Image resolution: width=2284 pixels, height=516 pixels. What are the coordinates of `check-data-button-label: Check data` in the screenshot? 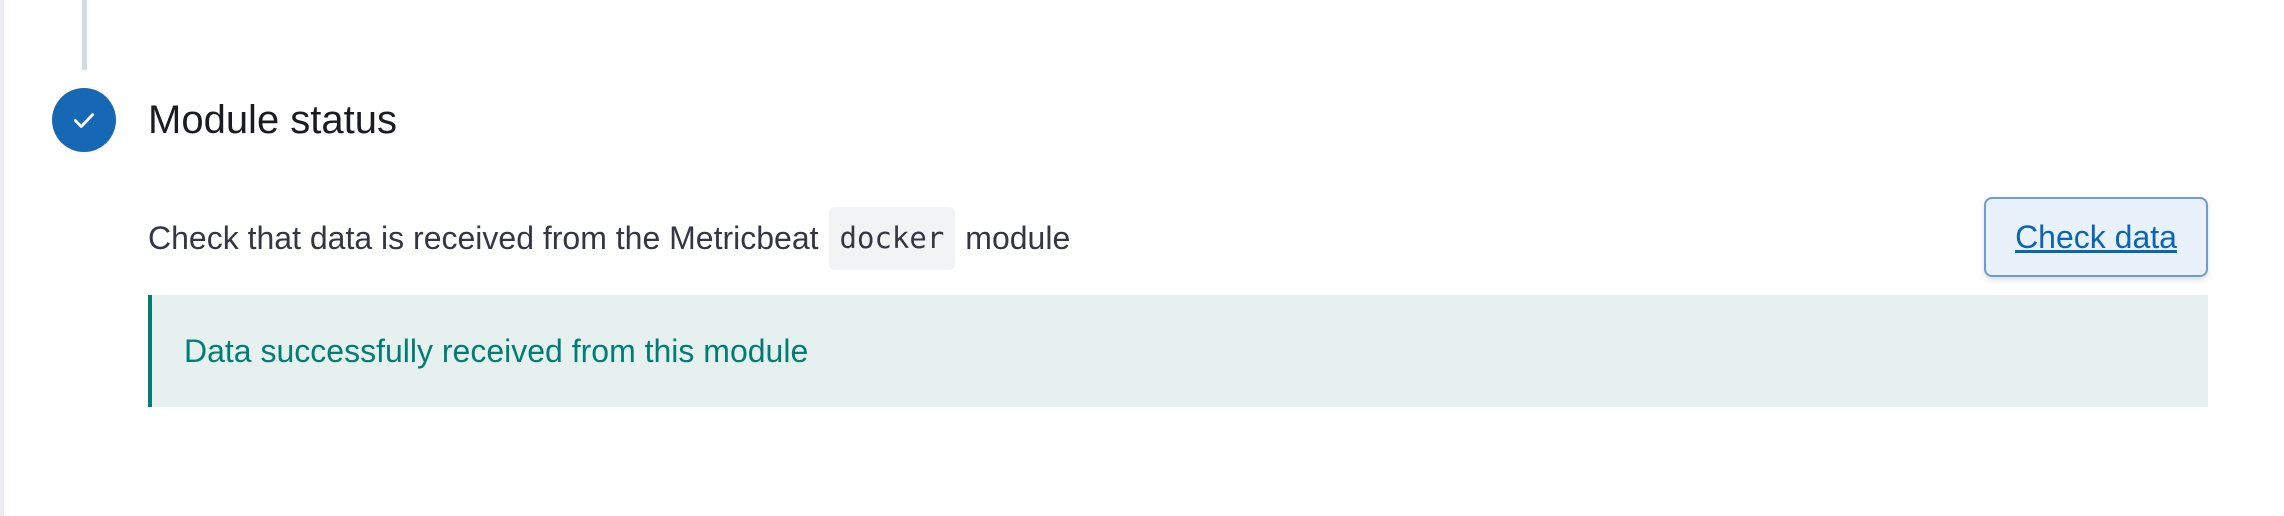 It's located at (2096, 236).